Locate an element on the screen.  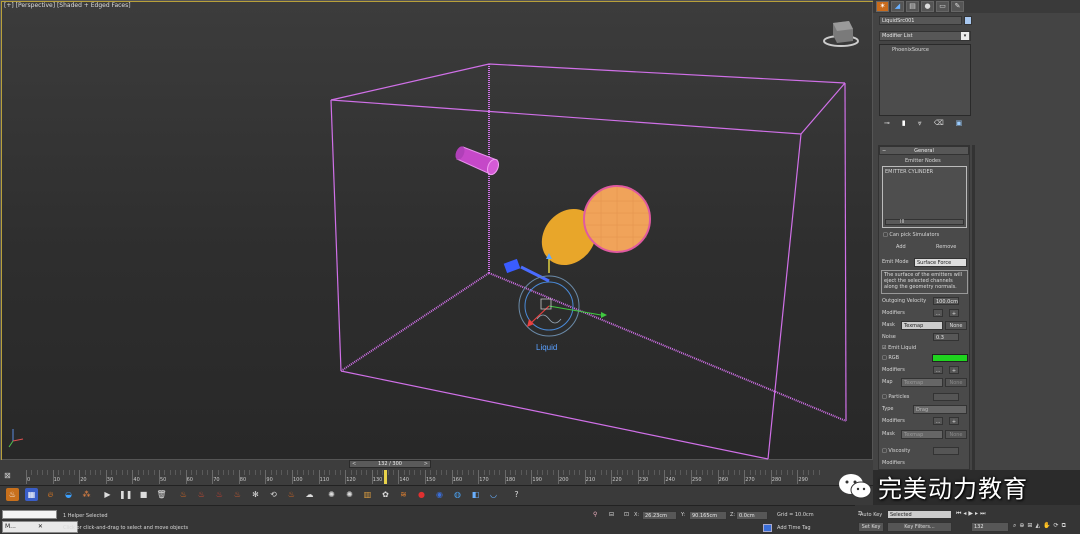
modifier-stack: PhoenixSource is located at coordinates (925, 80).